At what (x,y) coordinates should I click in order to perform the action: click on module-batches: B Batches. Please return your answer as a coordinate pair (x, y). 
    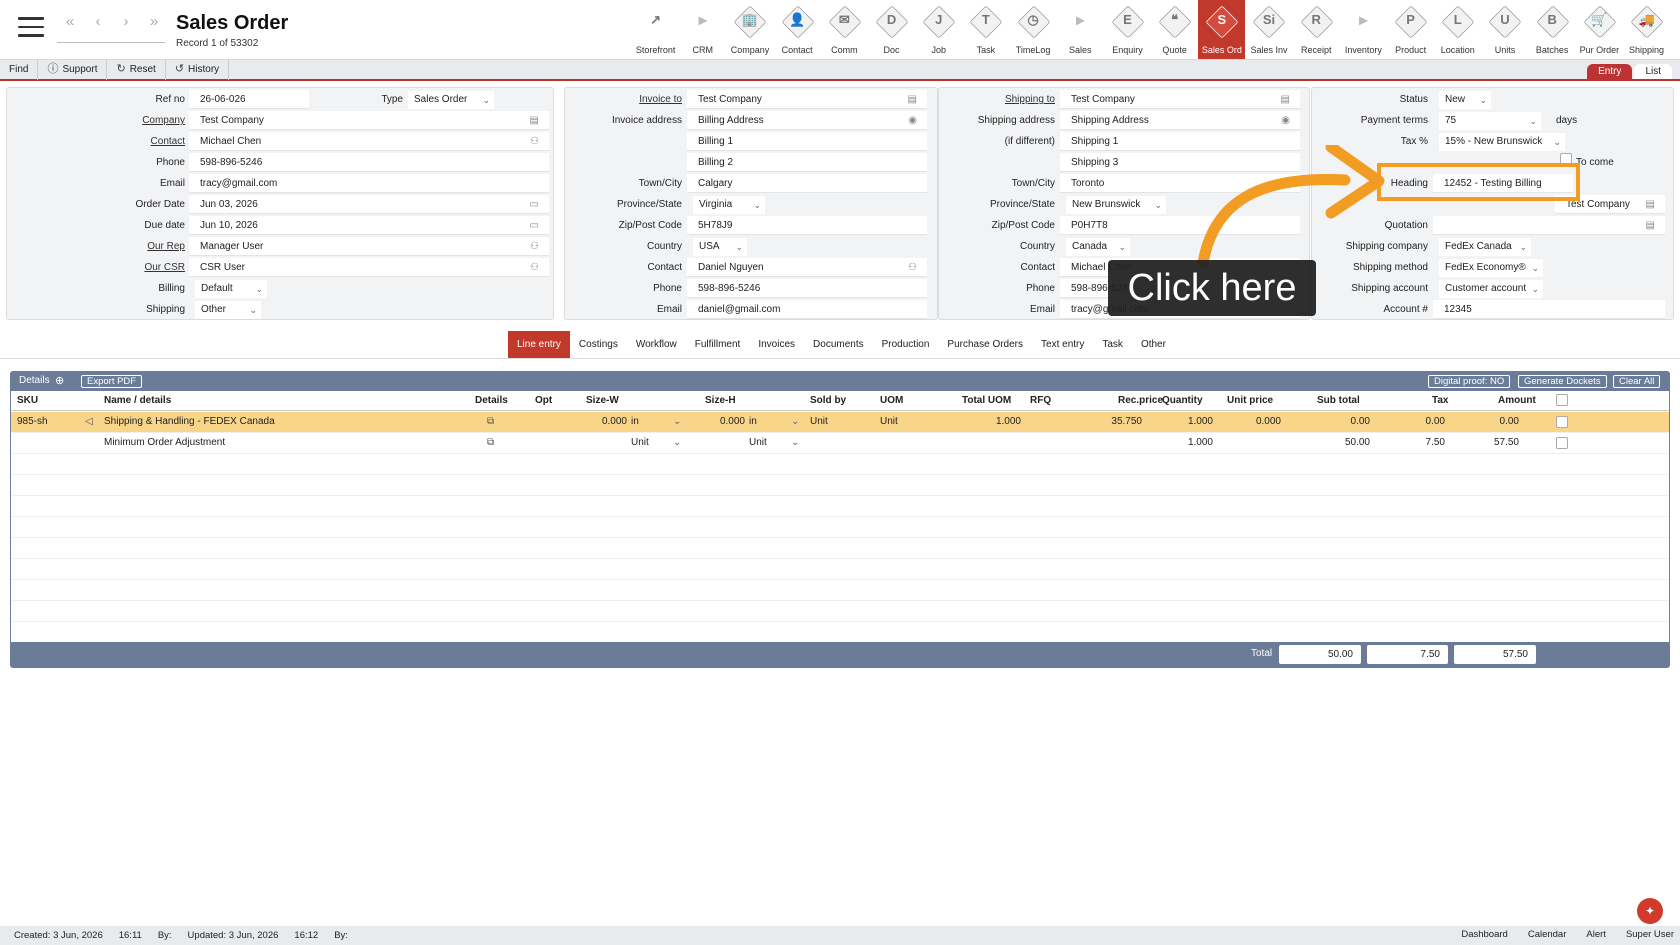
    Looking at the image, I should click on (1552, 29).